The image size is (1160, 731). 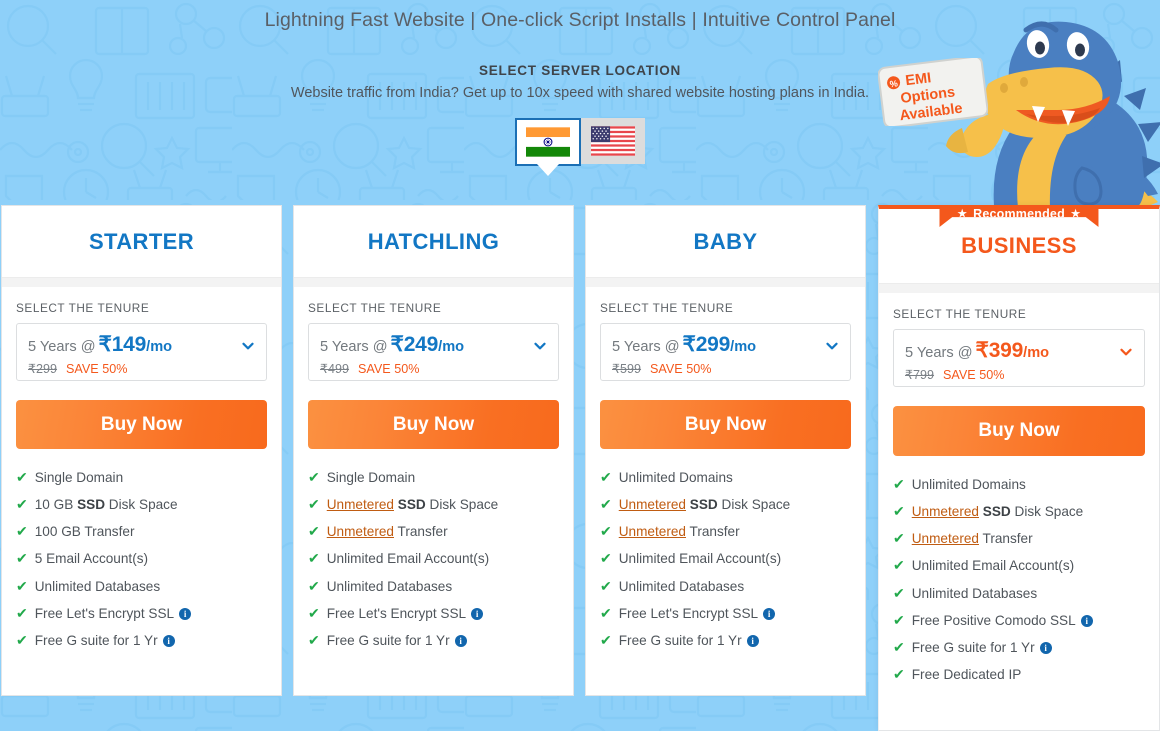 I want to click on india-flag-icon, so click(x=548, y=142).